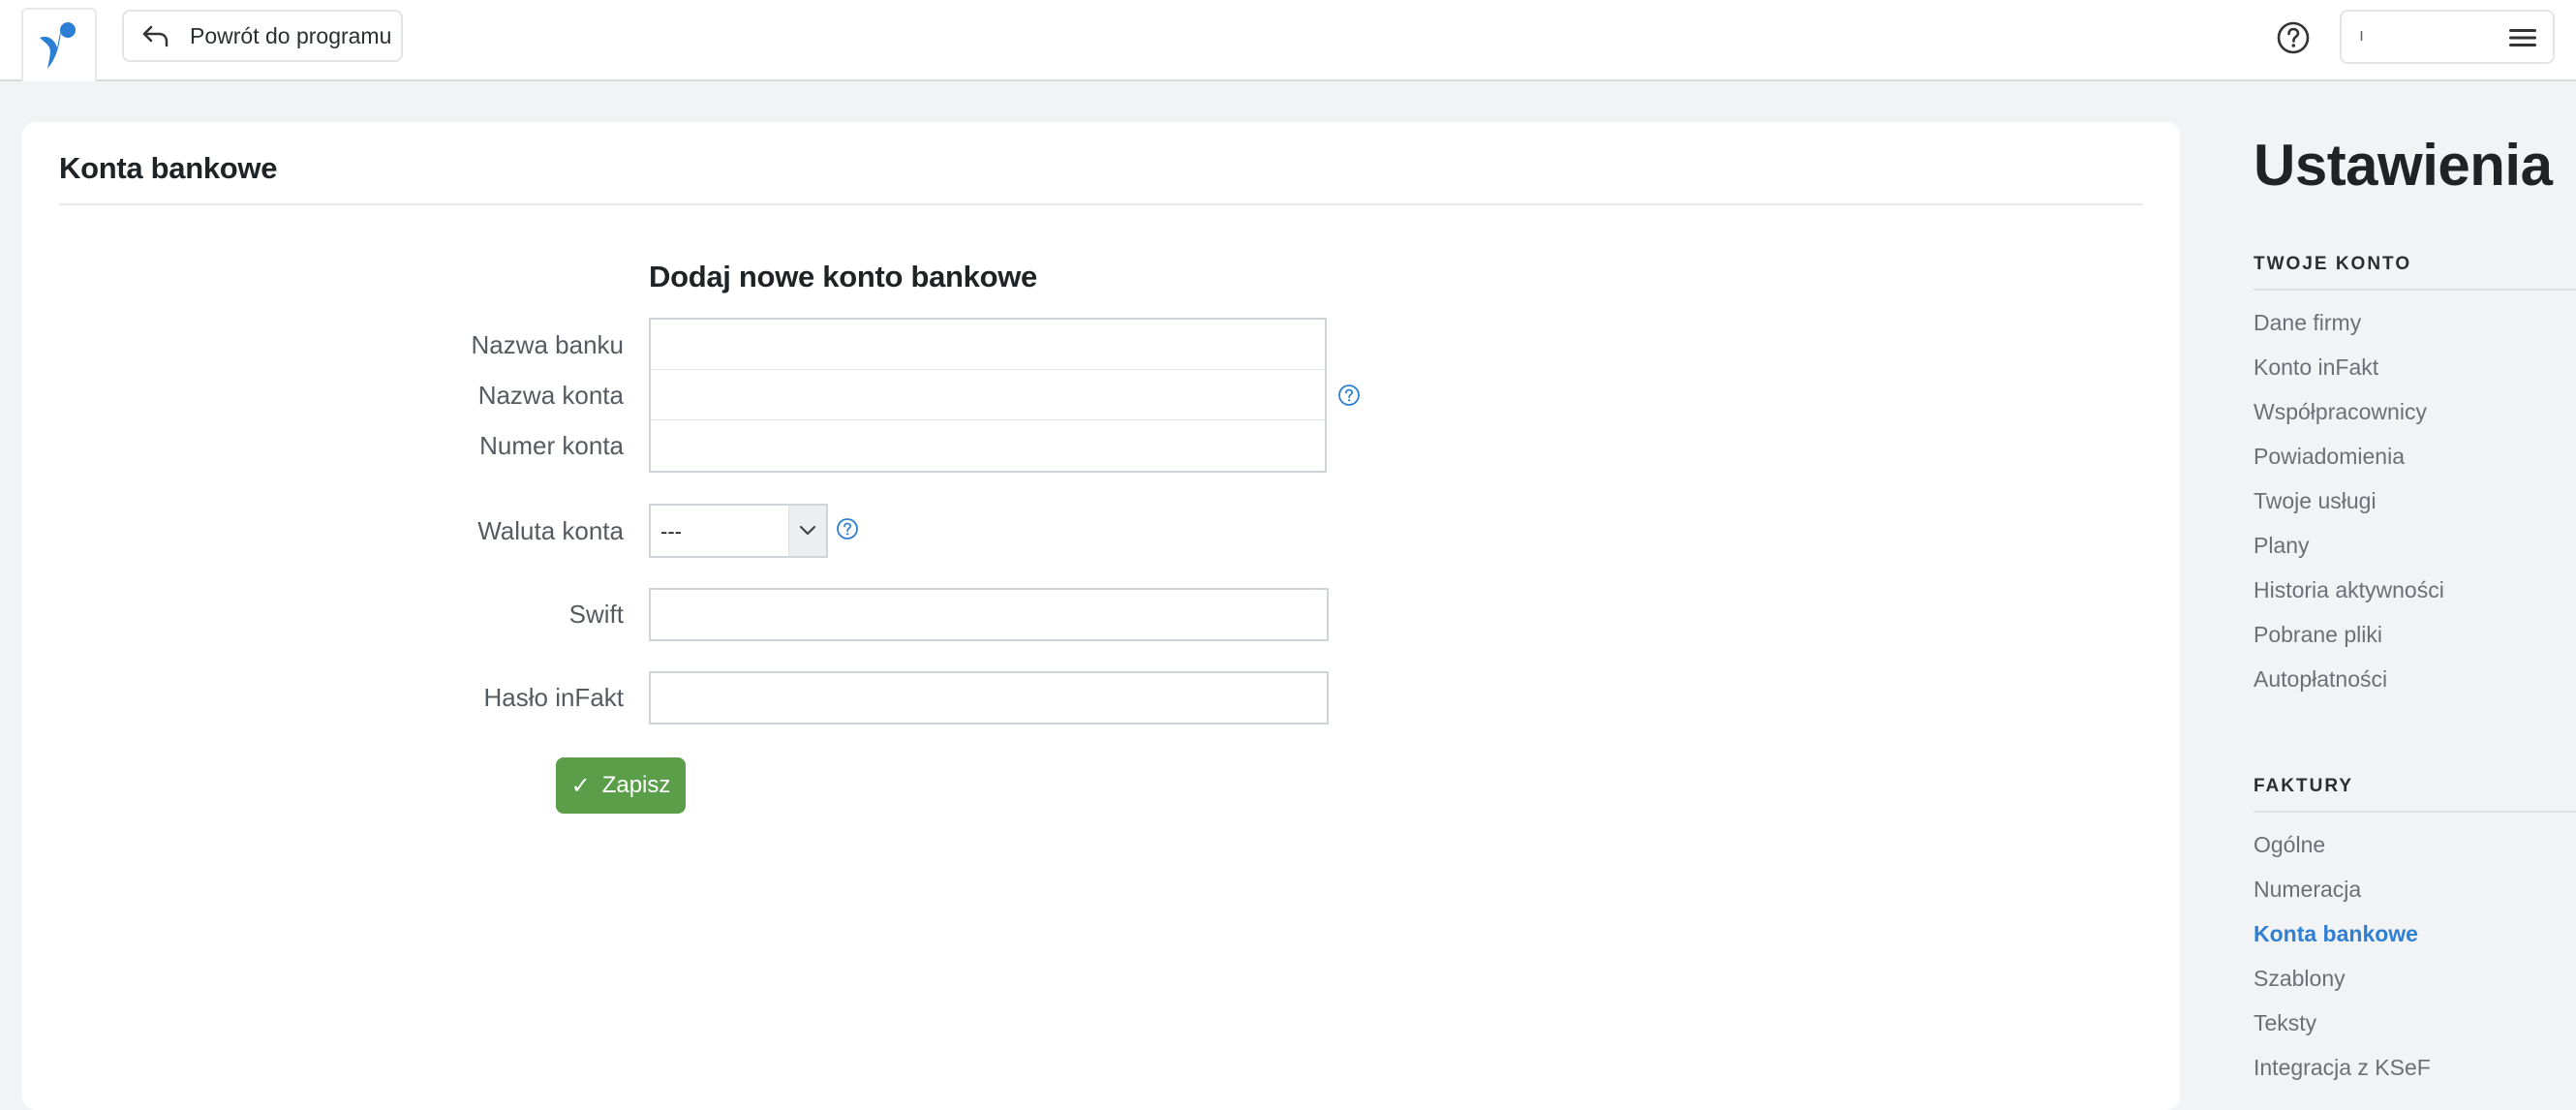 Image resolution: width=2576 pixels, height=1110 pixels. Describe the element at coordinates (636, 785) in the screenshot. I see `save-button-label: Zapisz` at that location.